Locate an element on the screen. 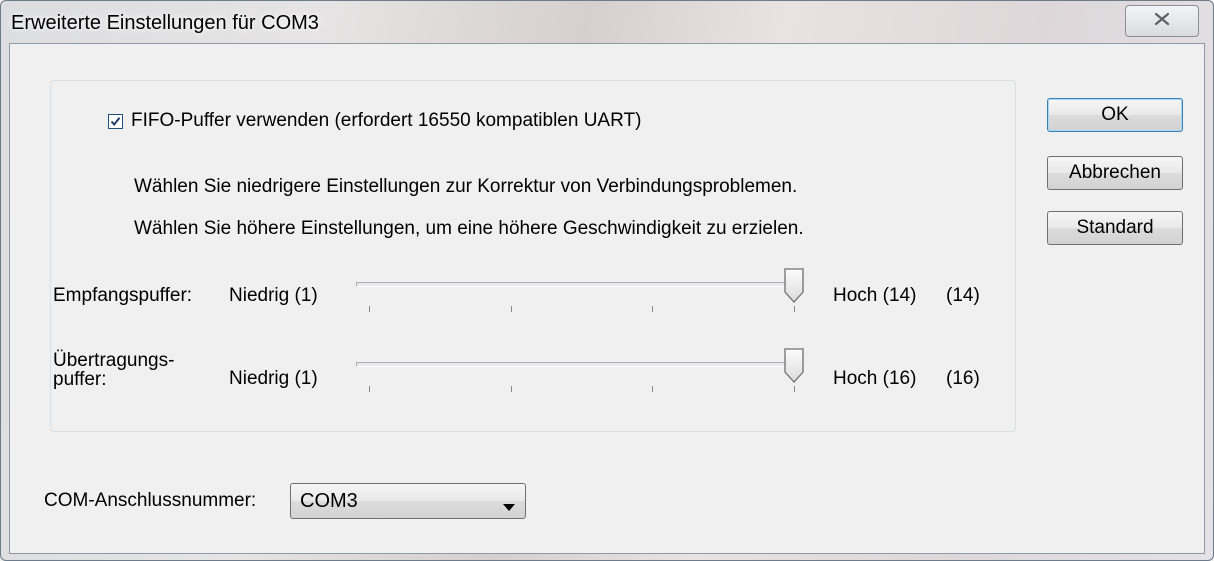 This screenshot has width=1214, height=561. window-title: Erweiterte Einstellungen für COM3 is located at coordinates (165, 23).